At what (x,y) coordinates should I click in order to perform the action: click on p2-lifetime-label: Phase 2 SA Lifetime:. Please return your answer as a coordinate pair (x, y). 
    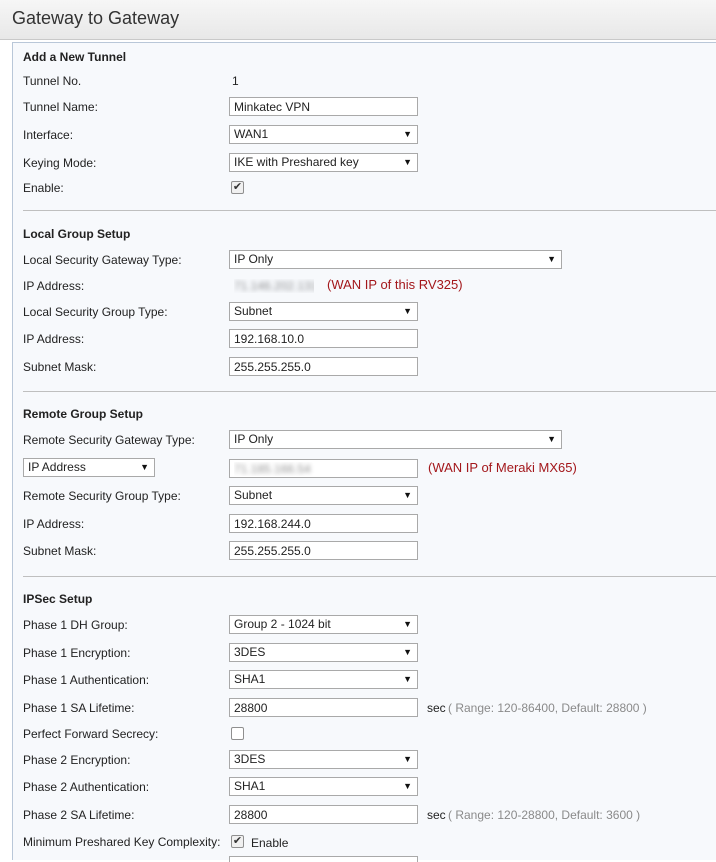
    Looking at the image, I should click on (79, 815).